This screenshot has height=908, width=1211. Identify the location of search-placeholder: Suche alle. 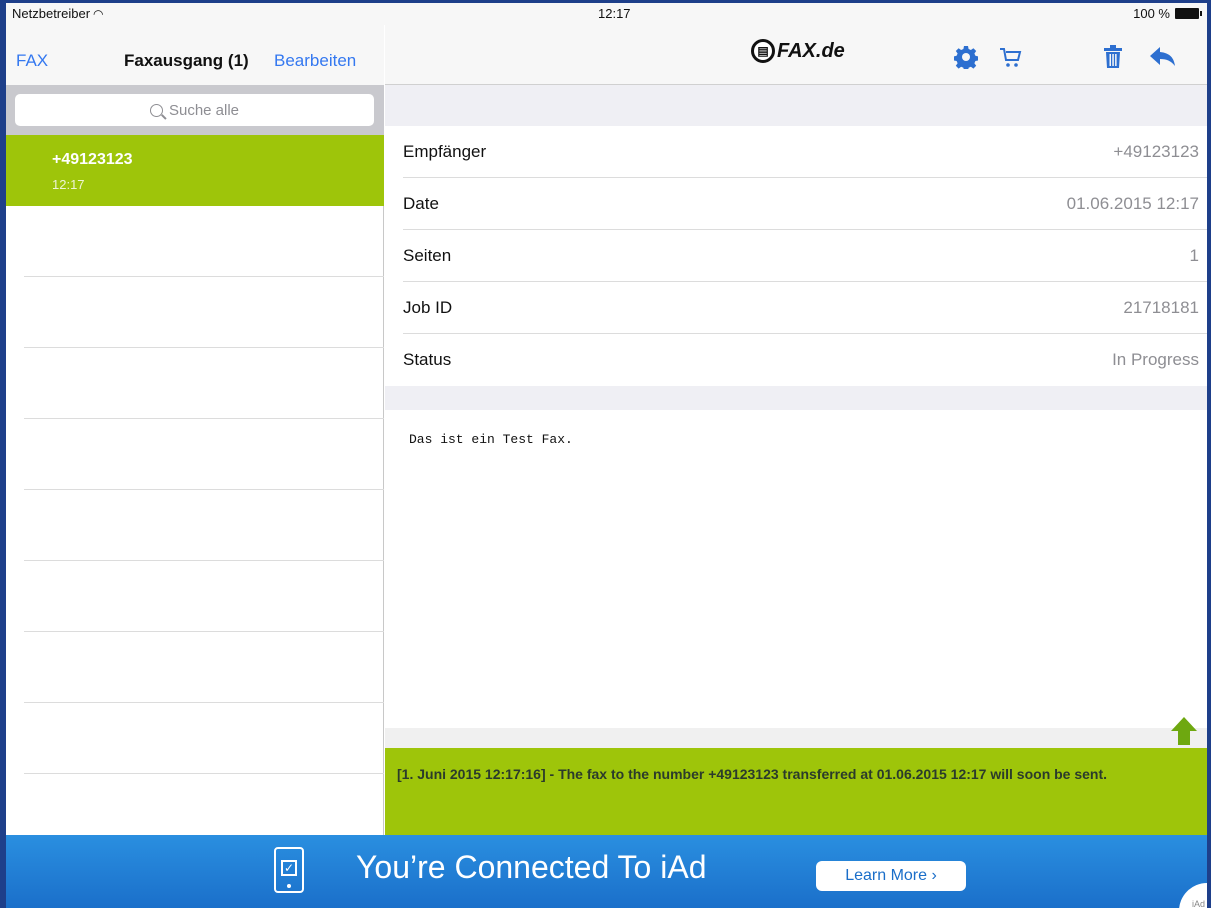
(204, 110).